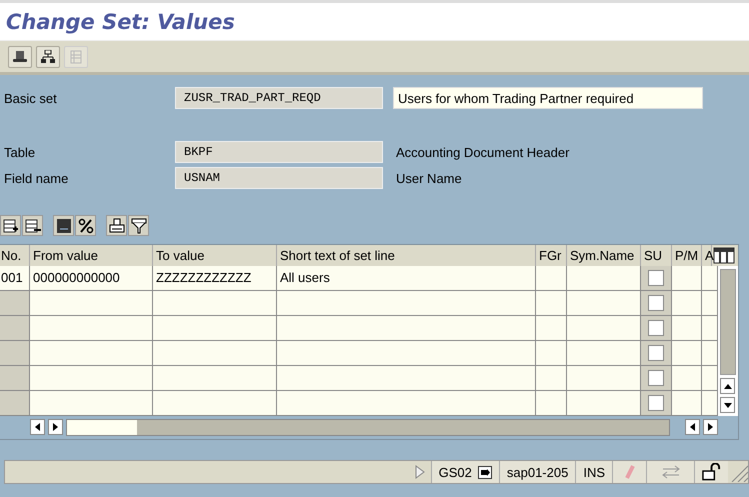 The width and height of the screenshot is (749, 497). What do you see at coordinates (279, 98) in the screenshot?
I see `field-value: ZUSR_TRAD_PART_REQD` at bounding box center [279, 98].